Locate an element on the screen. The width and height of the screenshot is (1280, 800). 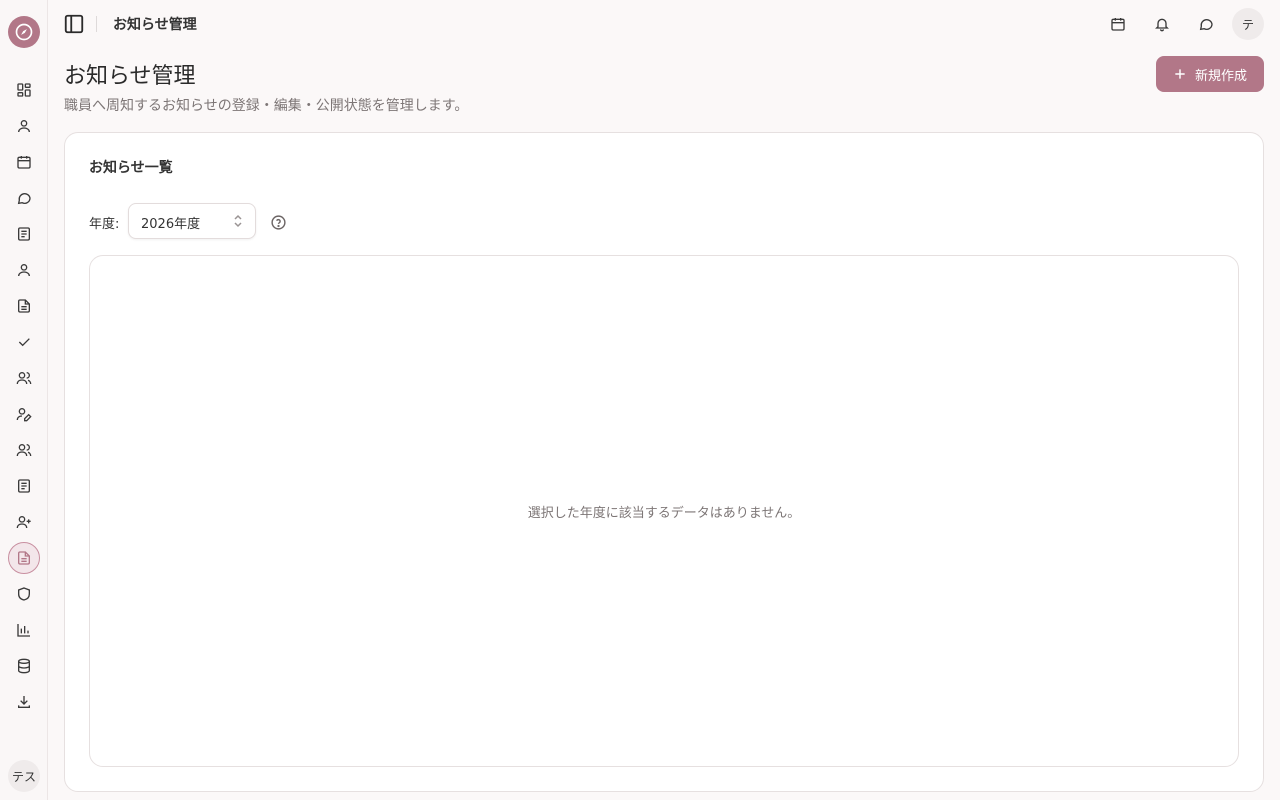
user-edit-icon is located at coordinates (24, 415).